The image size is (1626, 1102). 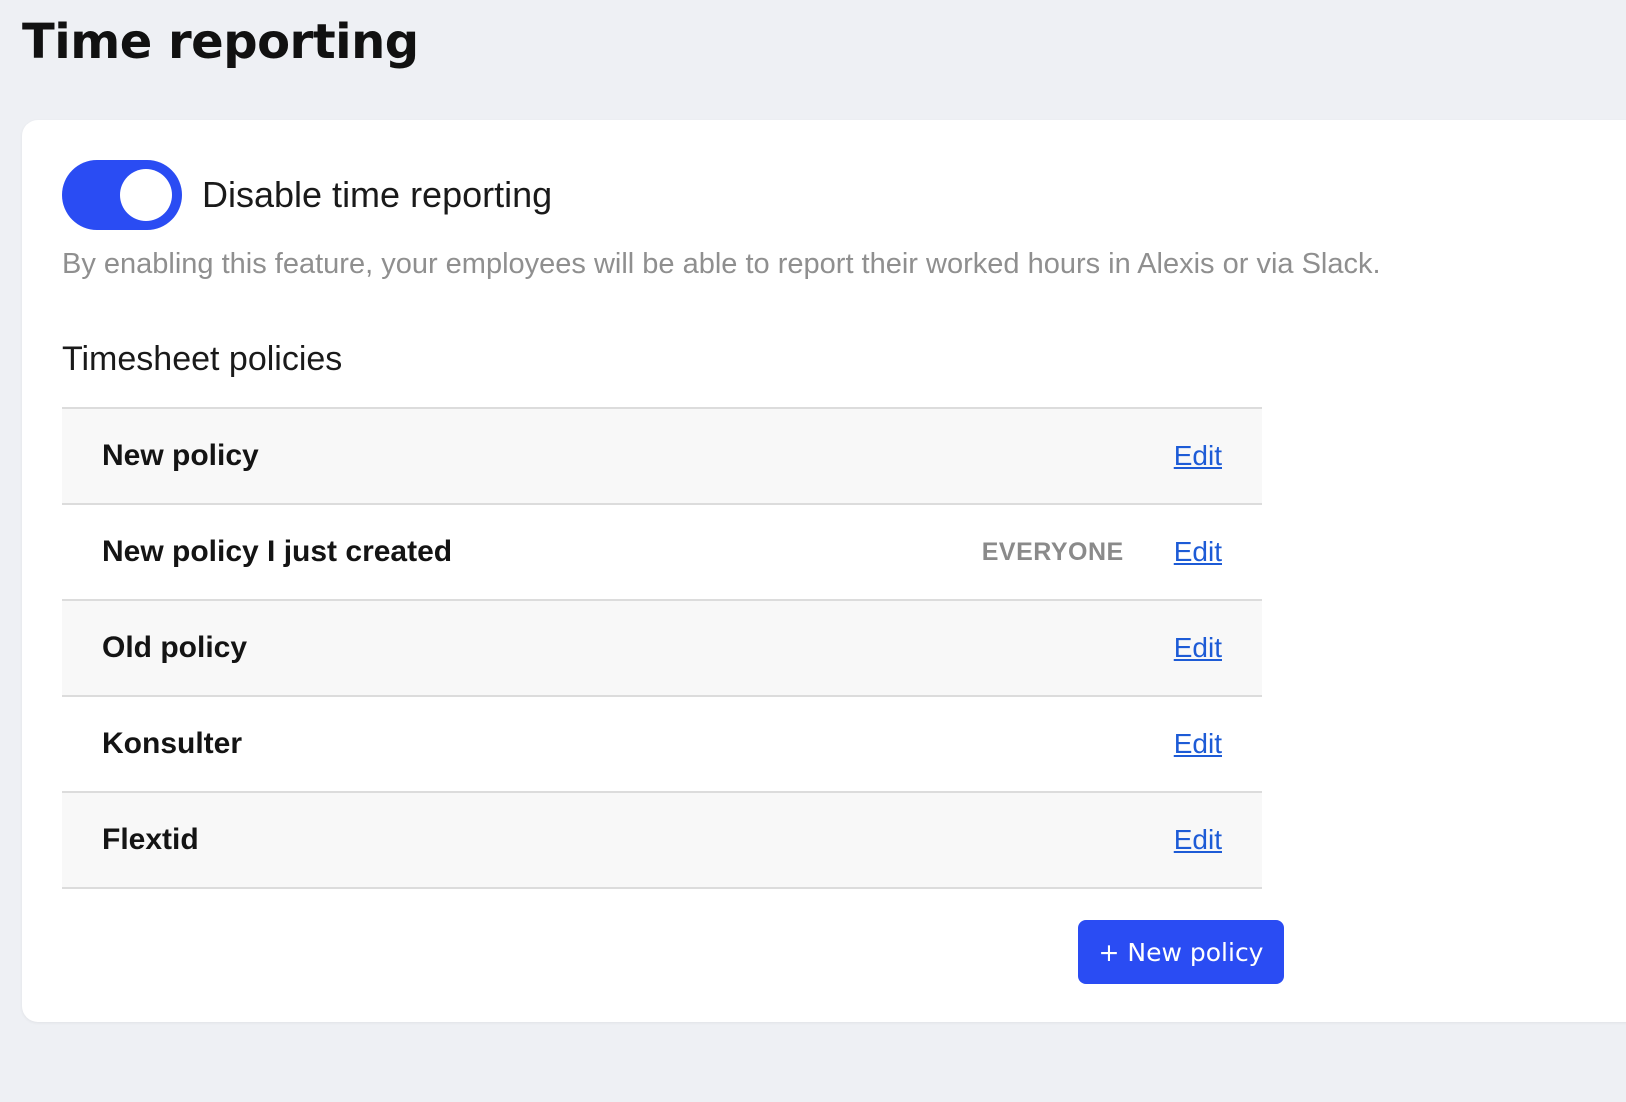 I want to click on toggle-label: Disable time reporting, so click(x=377, y=194).